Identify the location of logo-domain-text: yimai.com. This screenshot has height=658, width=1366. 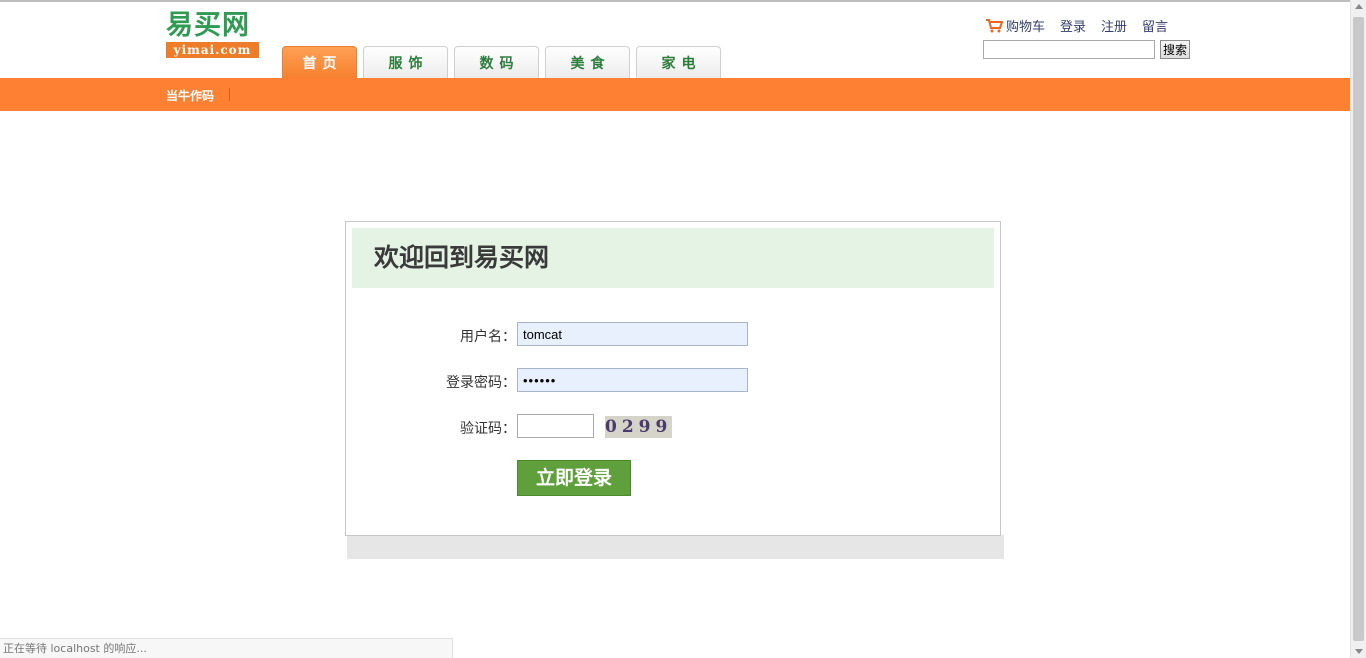
(212, 50).